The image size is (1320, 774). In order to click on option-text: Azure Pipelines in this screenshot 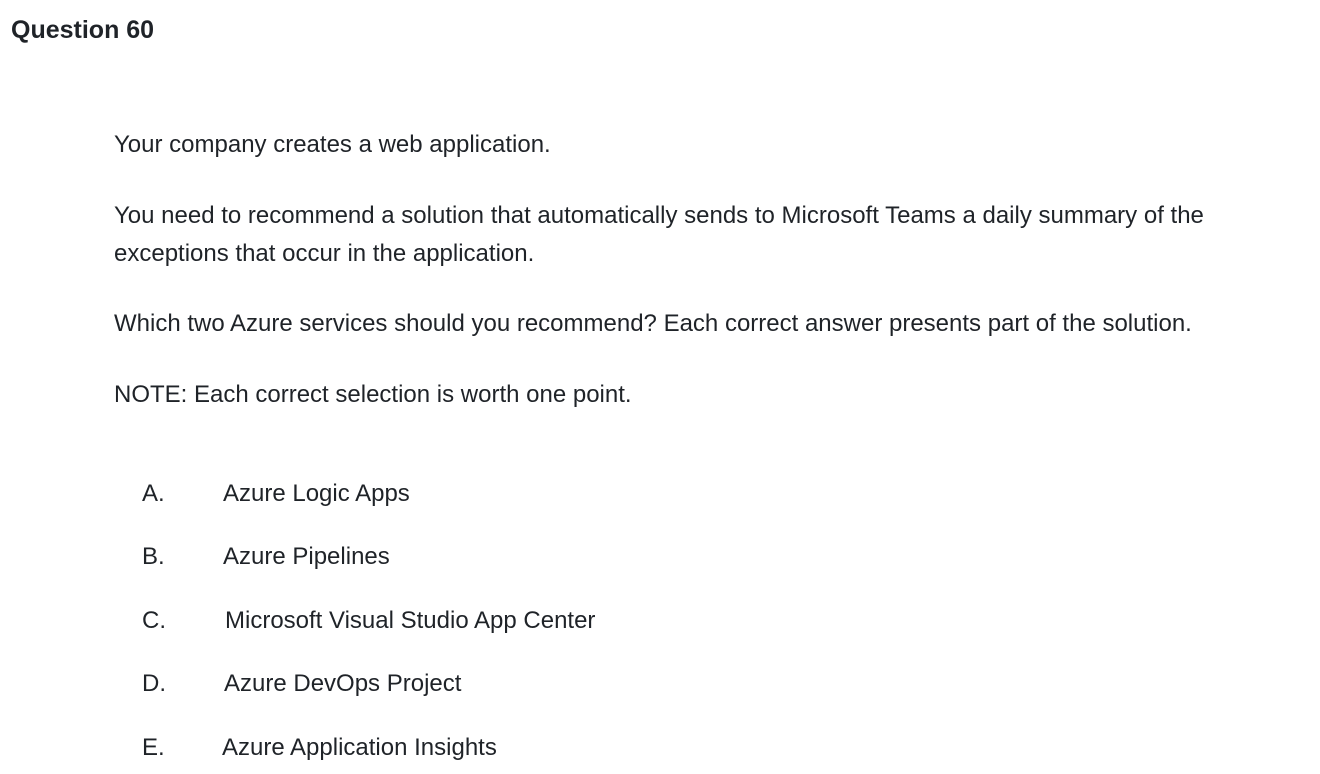, I will do `click(306, 556)`.